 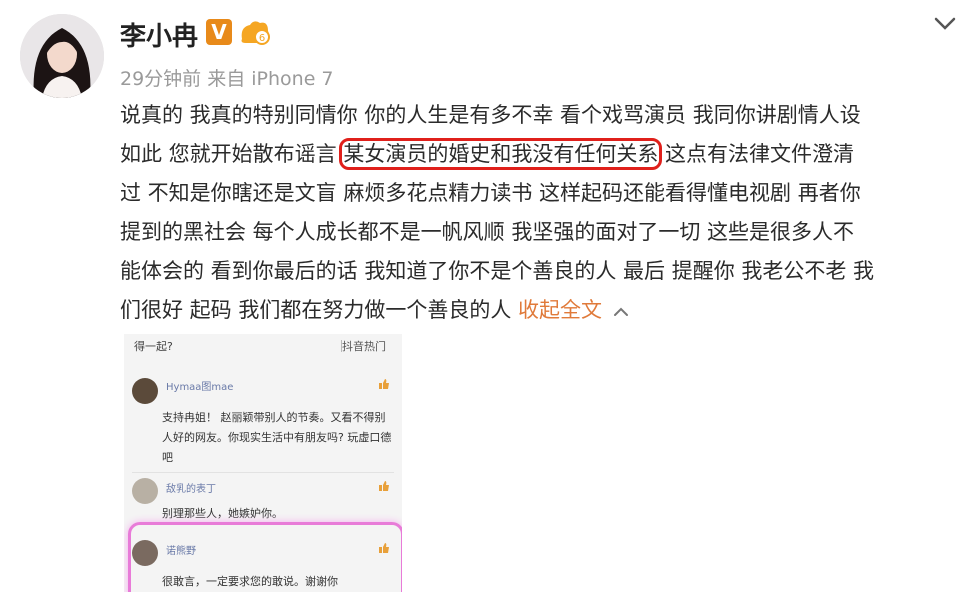 I want to click on chevron-up-icon, so click(x=621, y=311).